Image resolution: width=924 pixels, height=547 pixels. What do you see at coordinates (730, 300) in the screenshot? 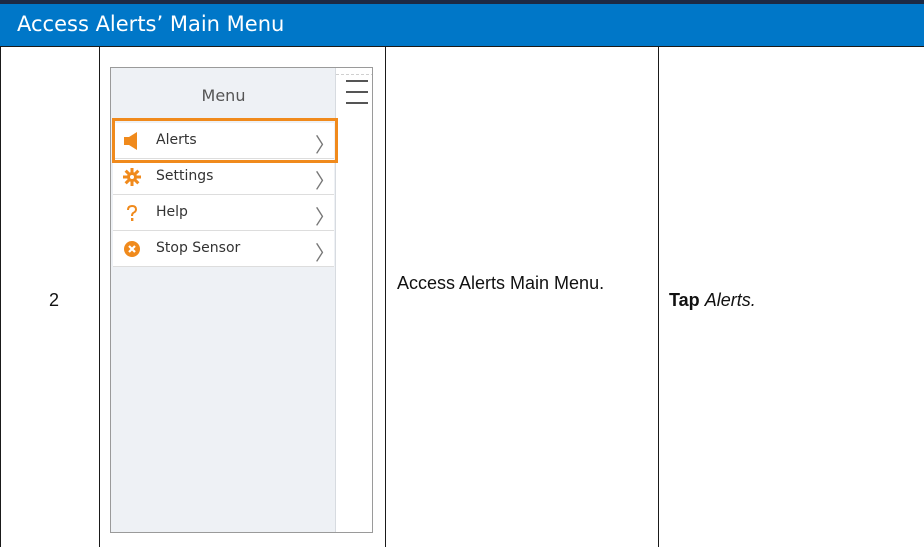
I see `instruction-target: Alerts.` at bounding box center [730, 300].